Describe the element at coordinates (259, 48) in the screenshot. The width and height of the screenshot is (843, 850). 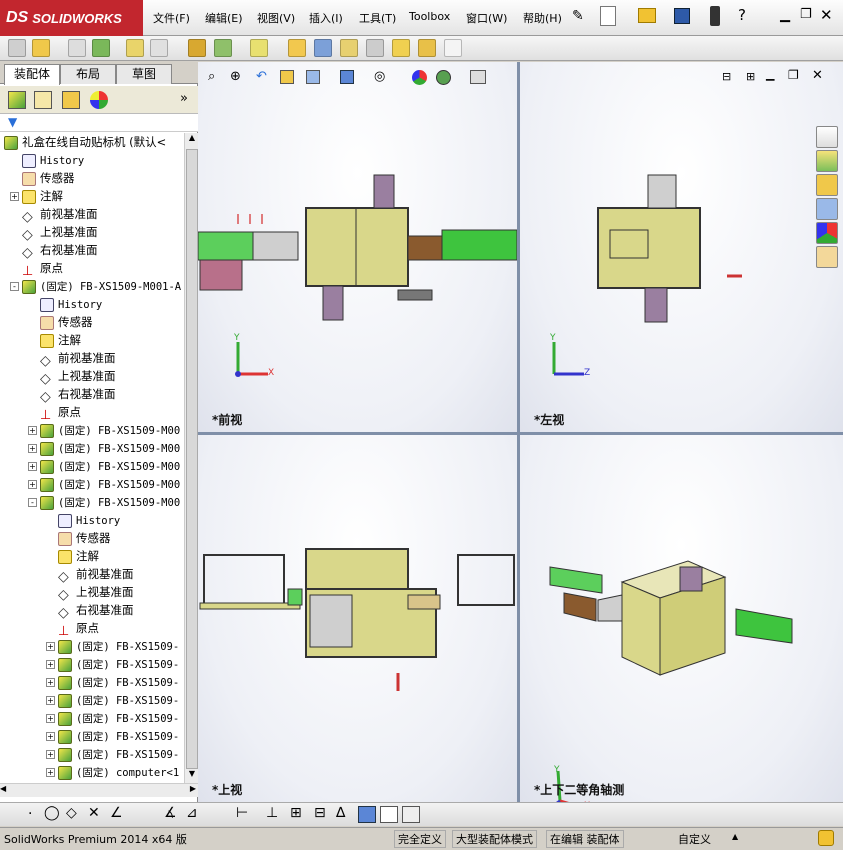
I see `reference-geometry-icon` at that location.